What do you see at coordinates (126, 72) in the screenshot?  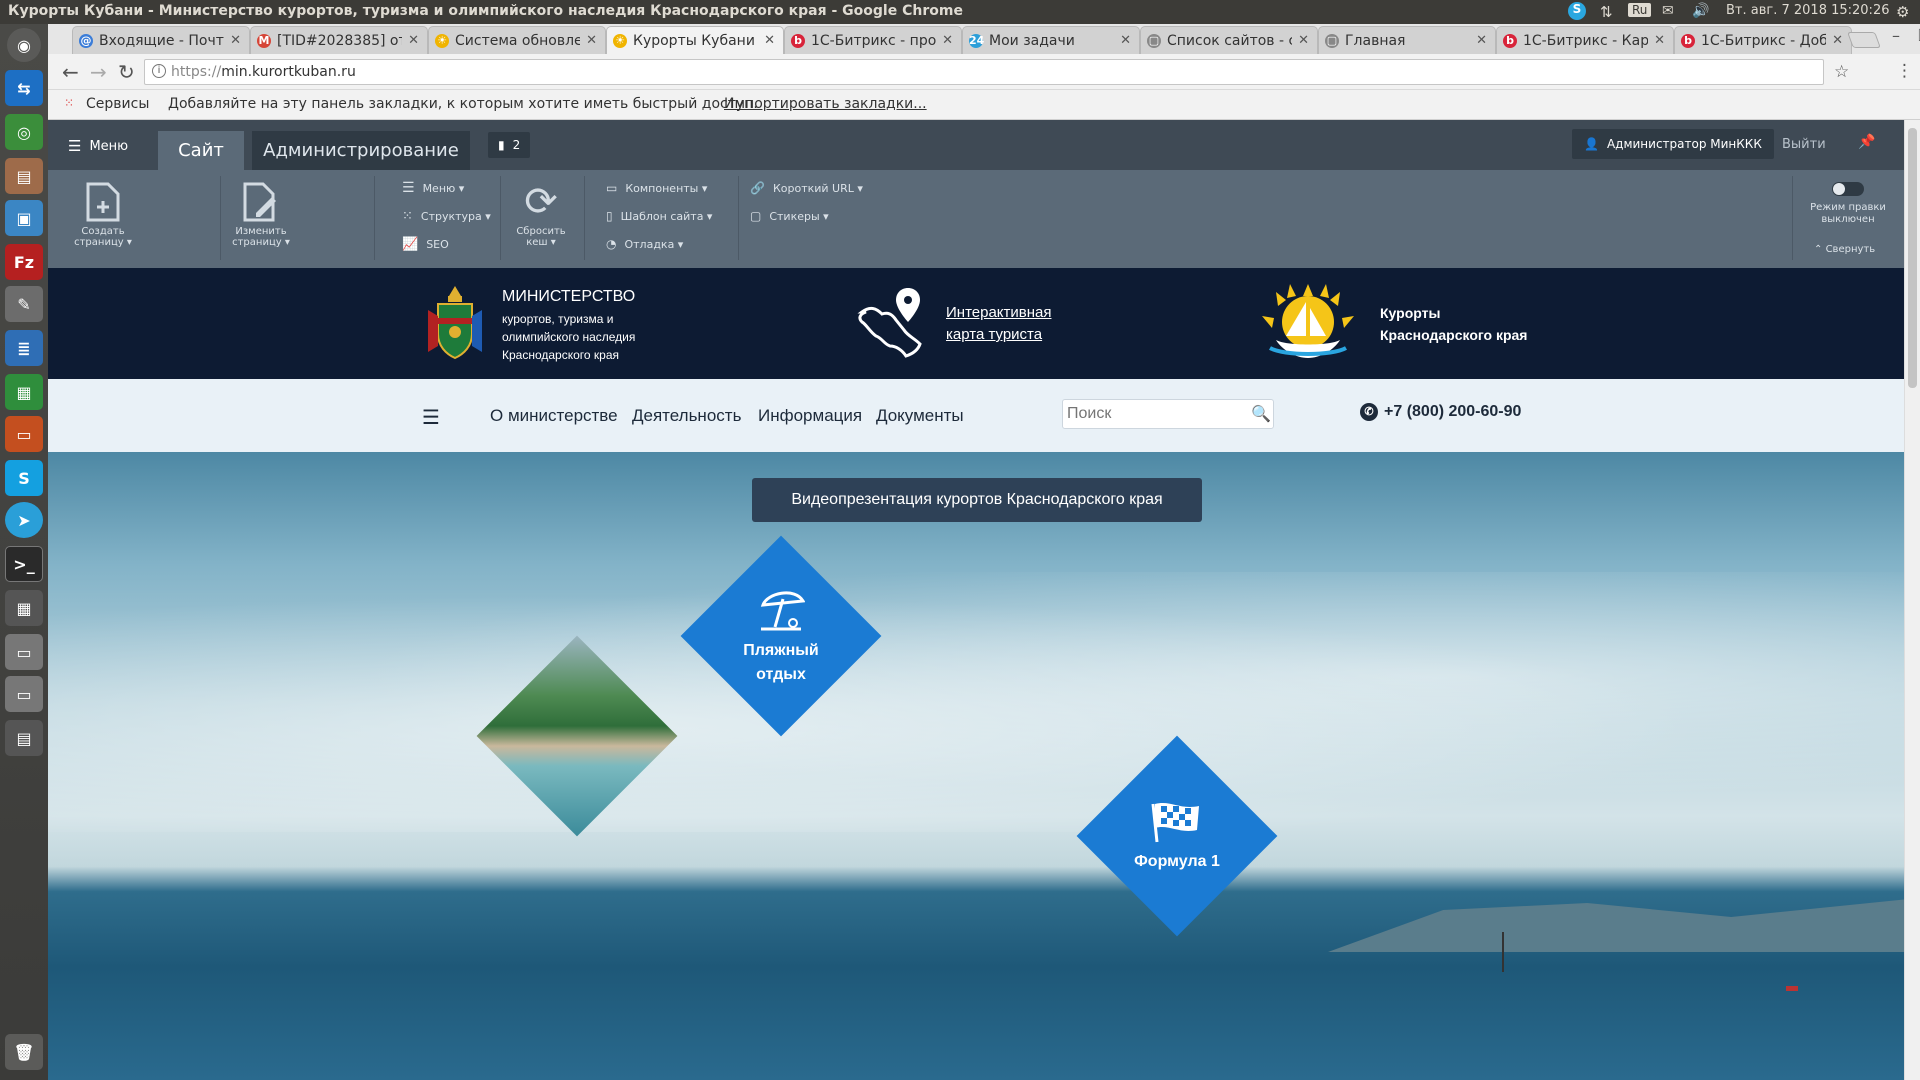 I see `reload-icon: ↻` at bounding box center [126, 72].